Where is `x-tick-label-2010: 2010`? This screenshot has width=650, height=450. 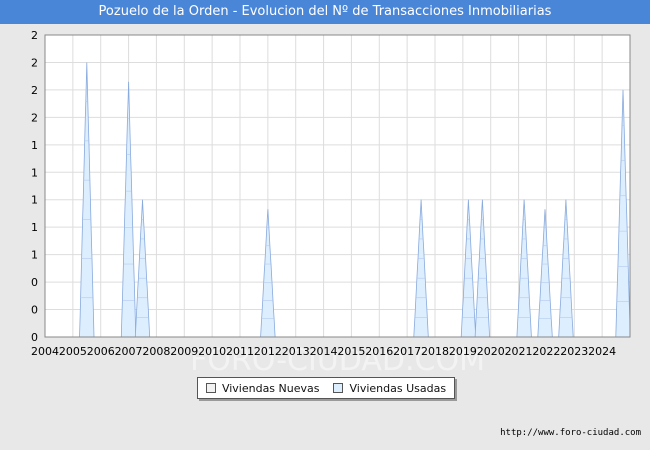 x-tick-label-2010: 2010 is located at coordinates (212, 351).